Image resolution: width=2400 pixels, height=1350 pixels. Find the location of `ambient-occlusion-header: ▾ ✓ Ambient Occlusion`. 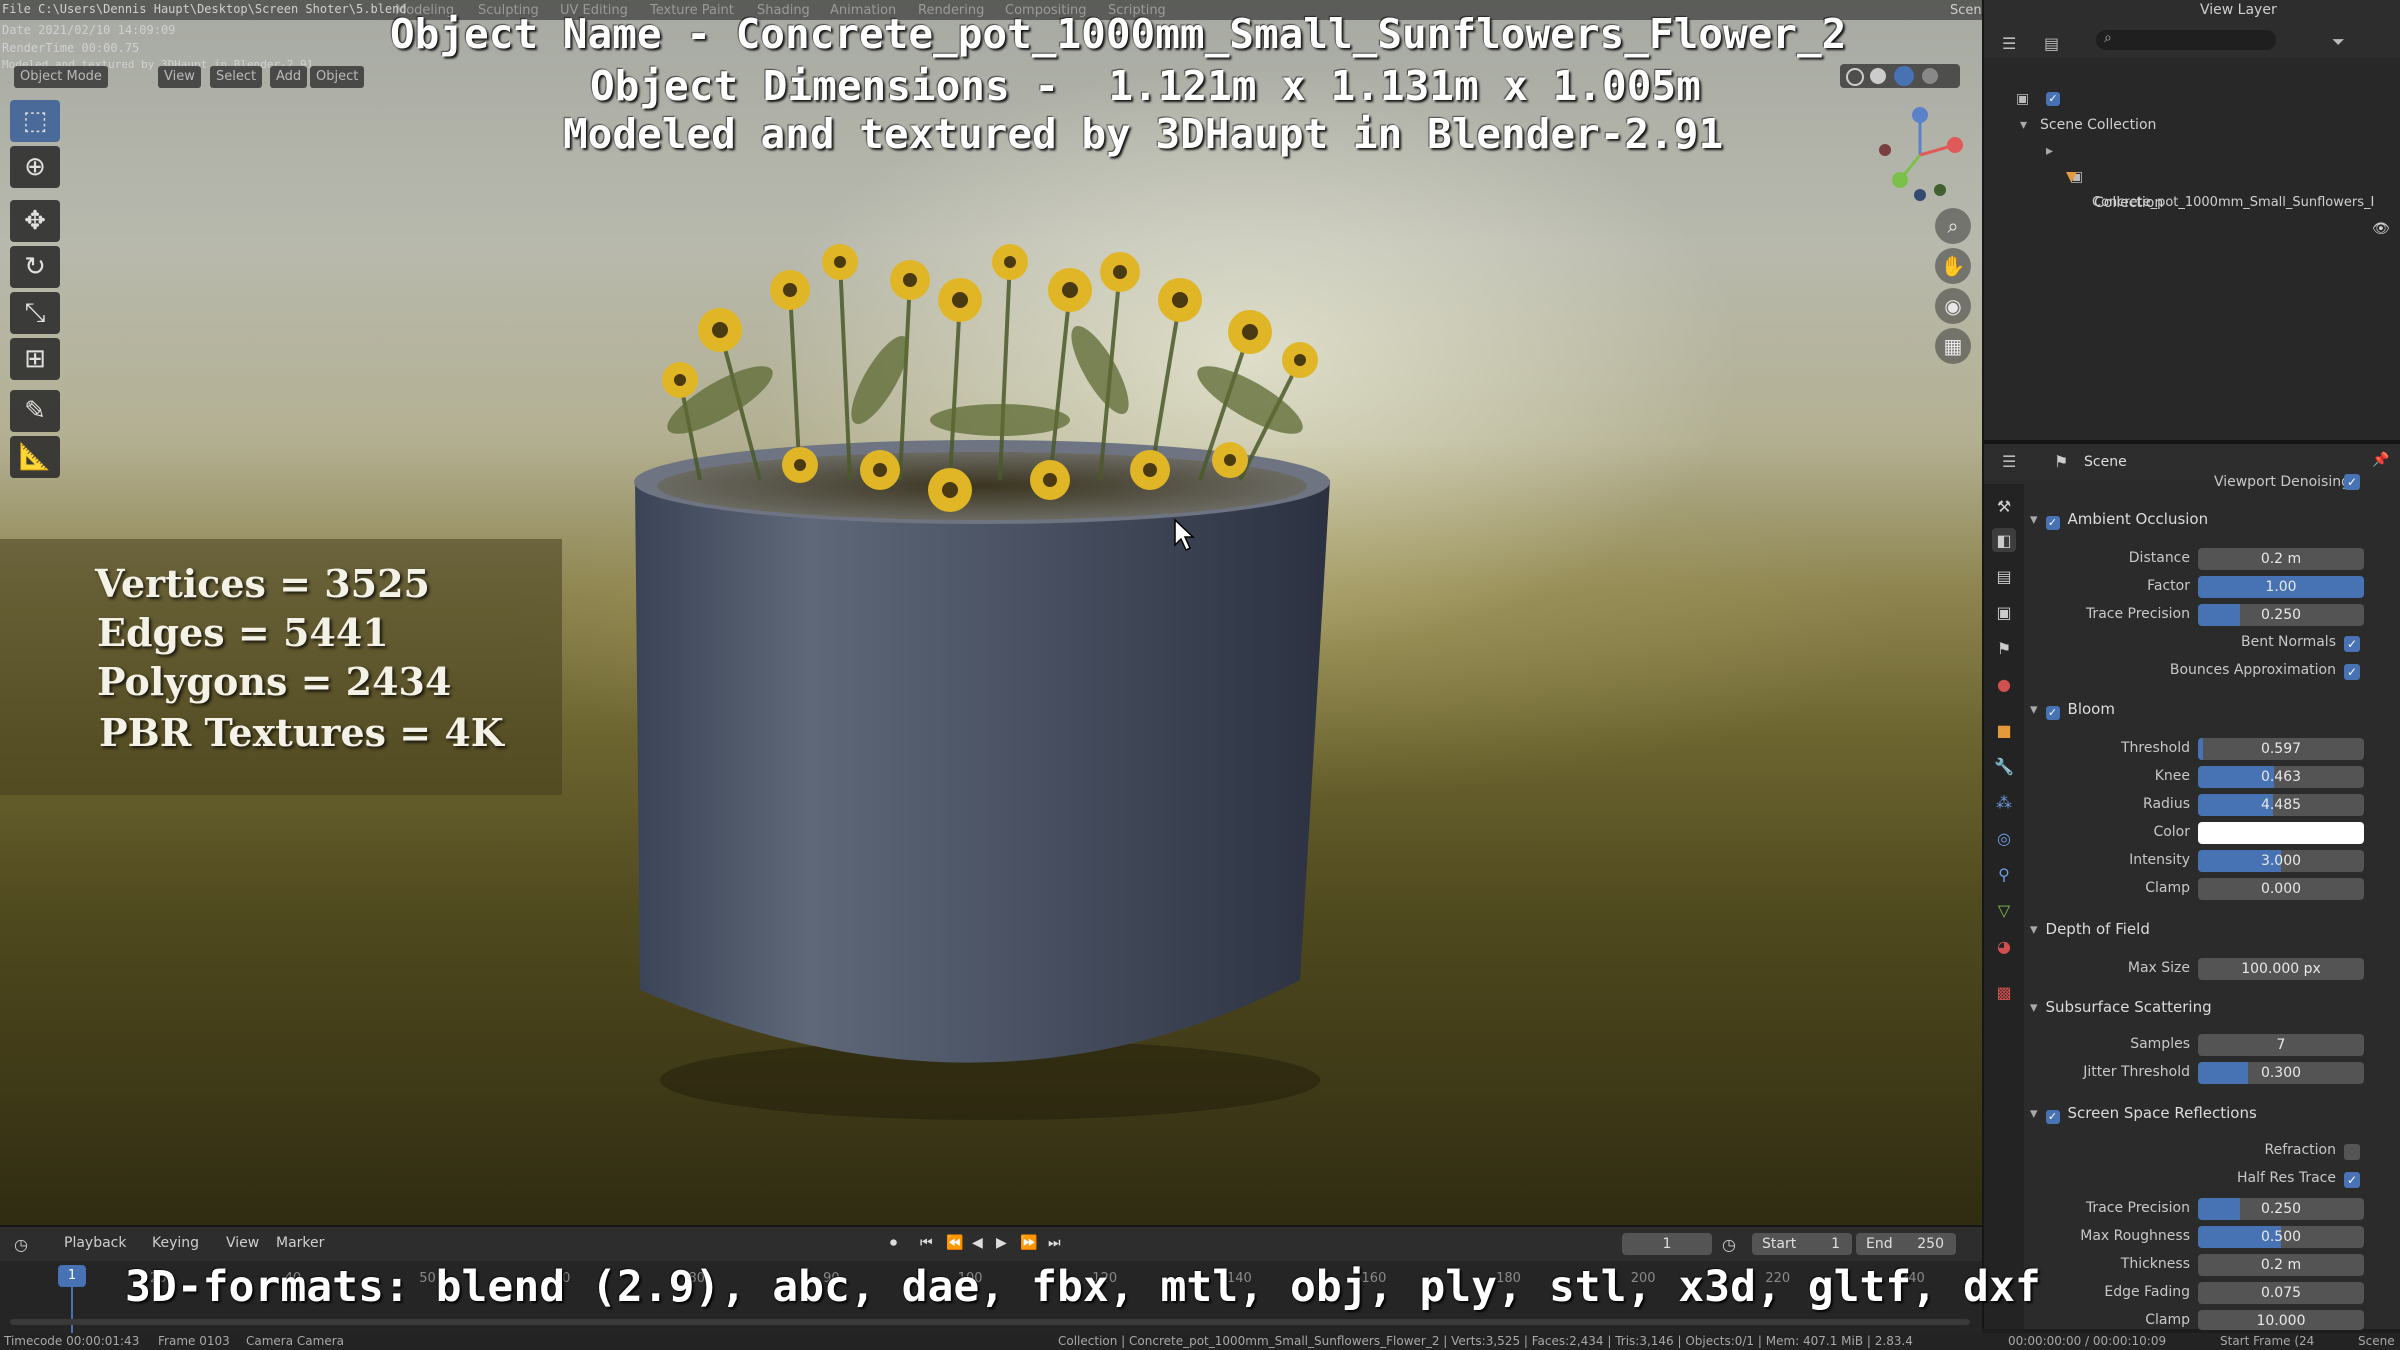

ambient-occlusion-header: ▾ ✓ Ambient Occlusion is located at coordinates (2119, 520).